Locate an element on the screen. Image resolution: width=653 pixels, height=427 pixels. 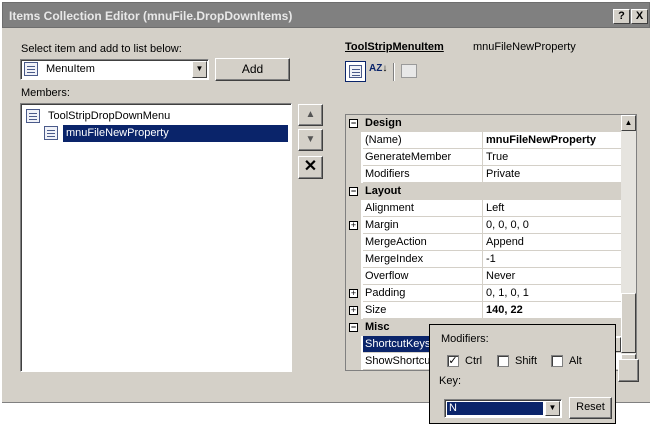
grid-property-row: Modifiers Private is located at coordinates (484, 174).